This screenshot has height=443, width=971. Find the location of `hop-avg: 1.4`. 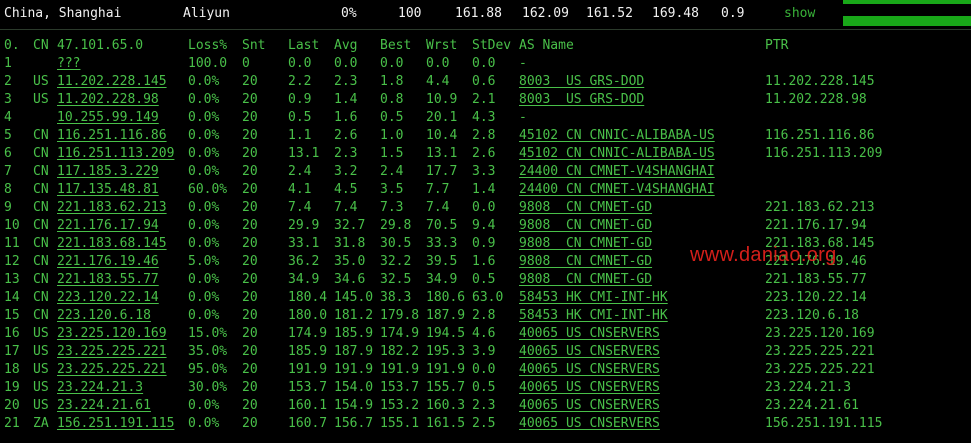

hop-avg: 1.4 is located at coordinates (346, 99).